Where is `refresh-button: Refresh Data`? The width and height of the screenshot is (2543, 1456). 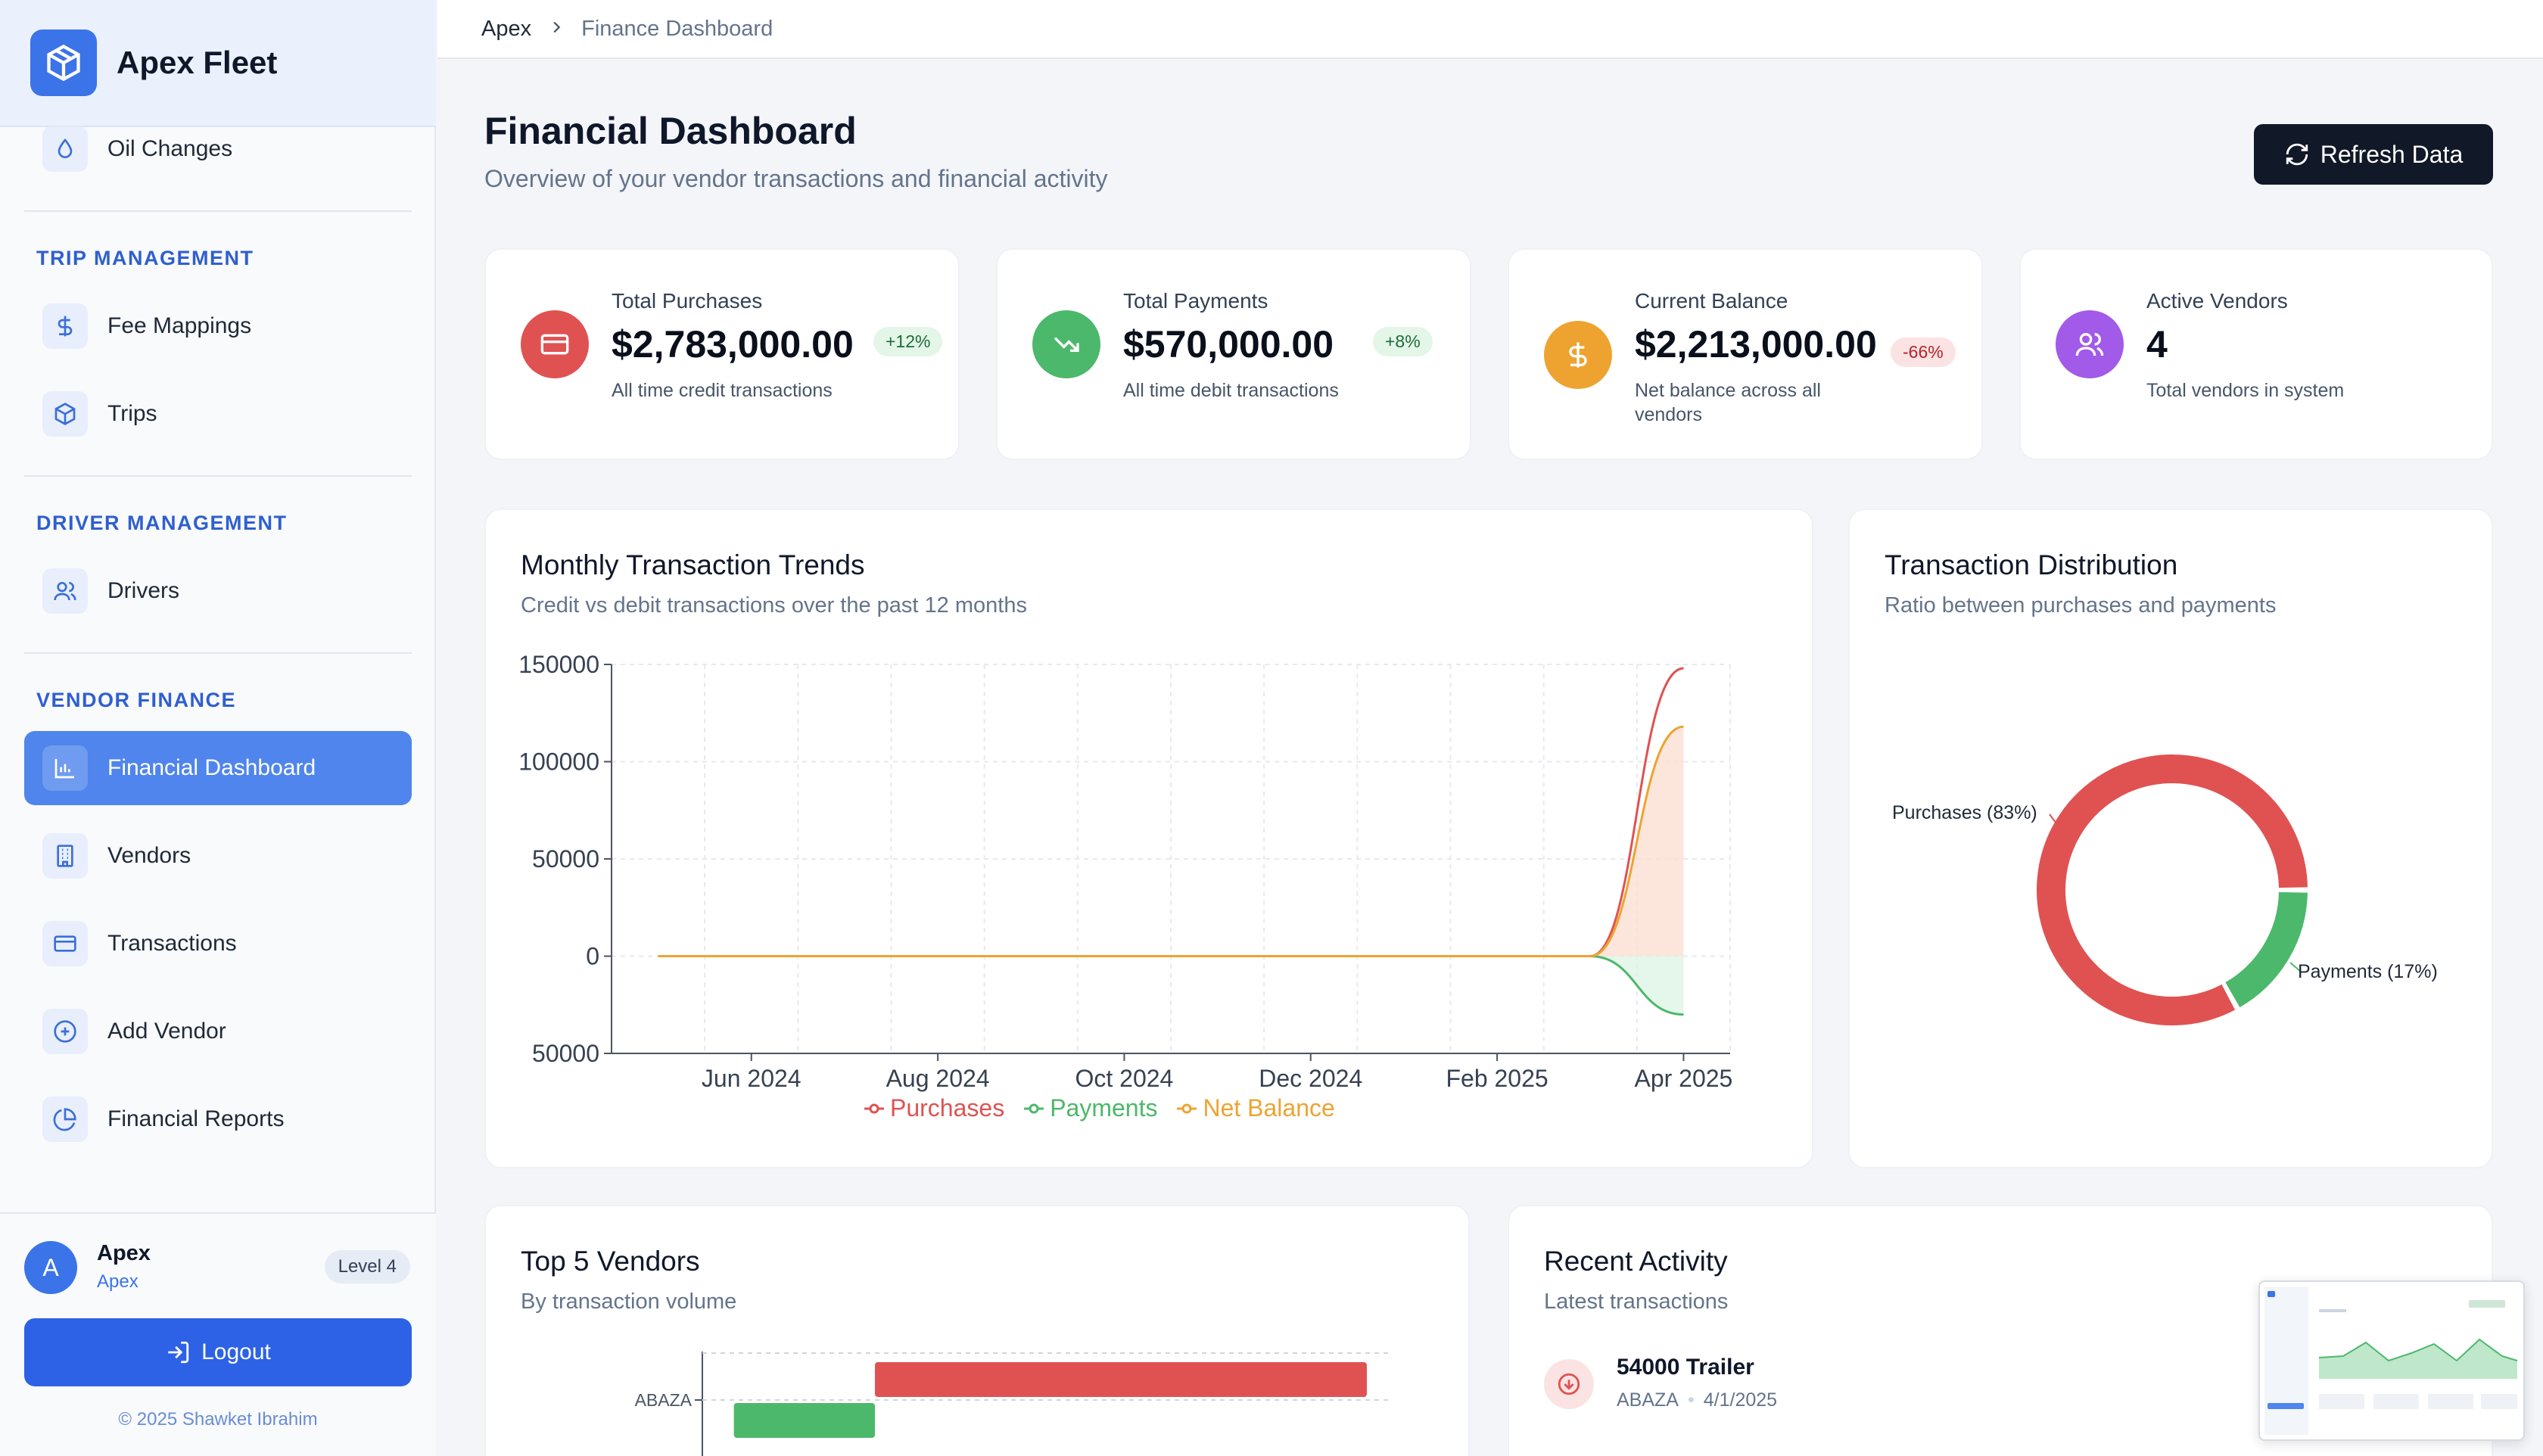
refresh-button: Refresh Data is located at coordinates (2373, 154).